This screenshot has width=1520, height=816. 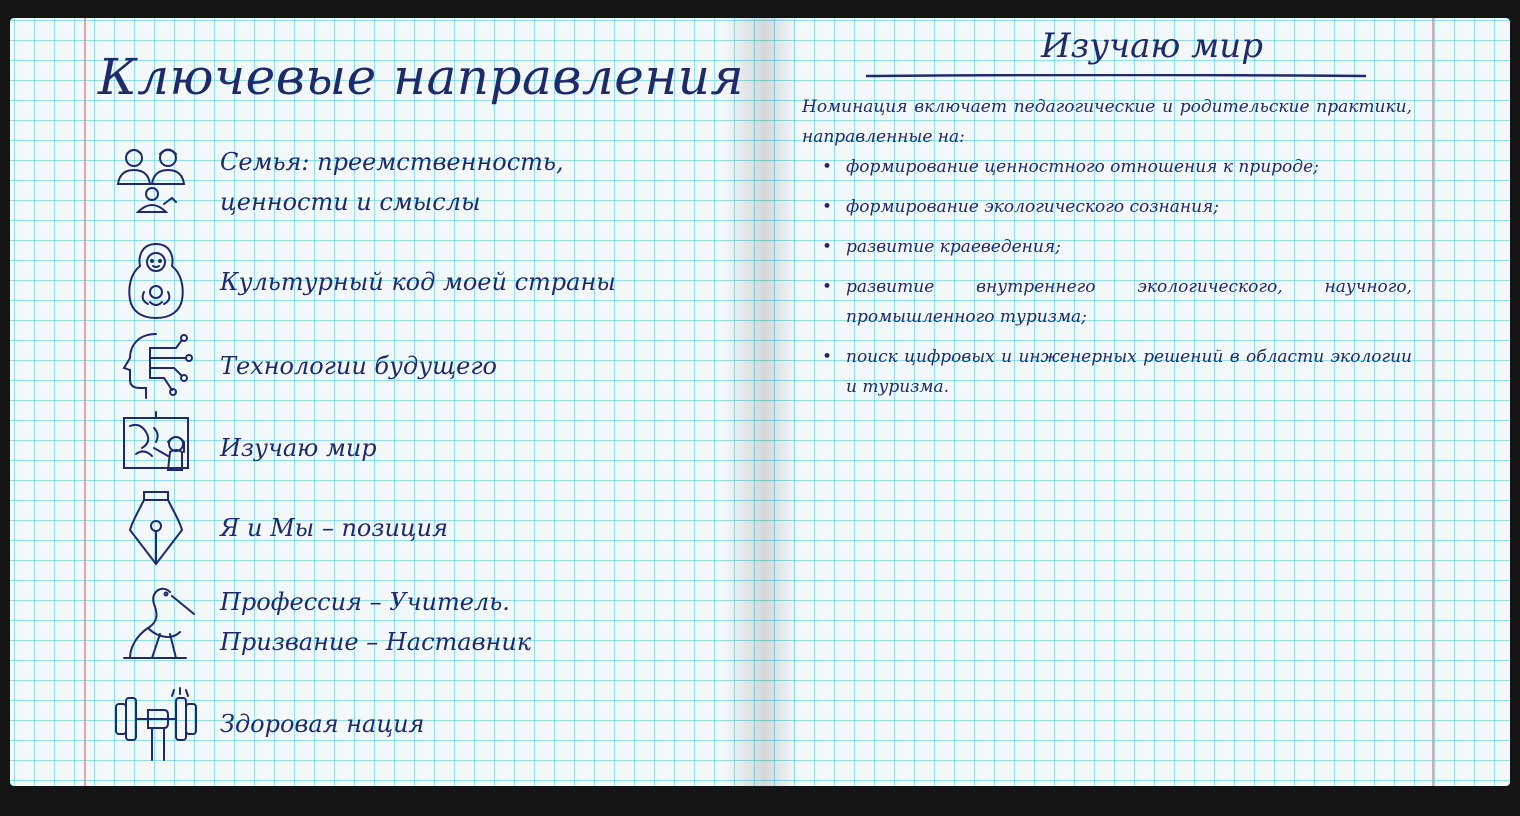 I want to click on matryoshka-icon, so click(x=156, y=282).